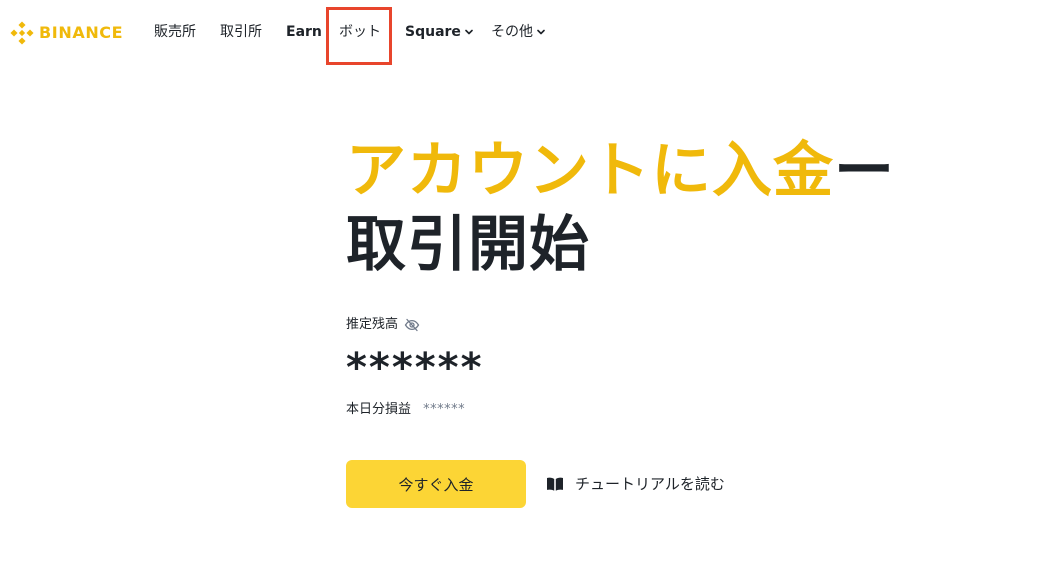  I want to click on logo-wordmark: BINANCE, so click(81, 32).